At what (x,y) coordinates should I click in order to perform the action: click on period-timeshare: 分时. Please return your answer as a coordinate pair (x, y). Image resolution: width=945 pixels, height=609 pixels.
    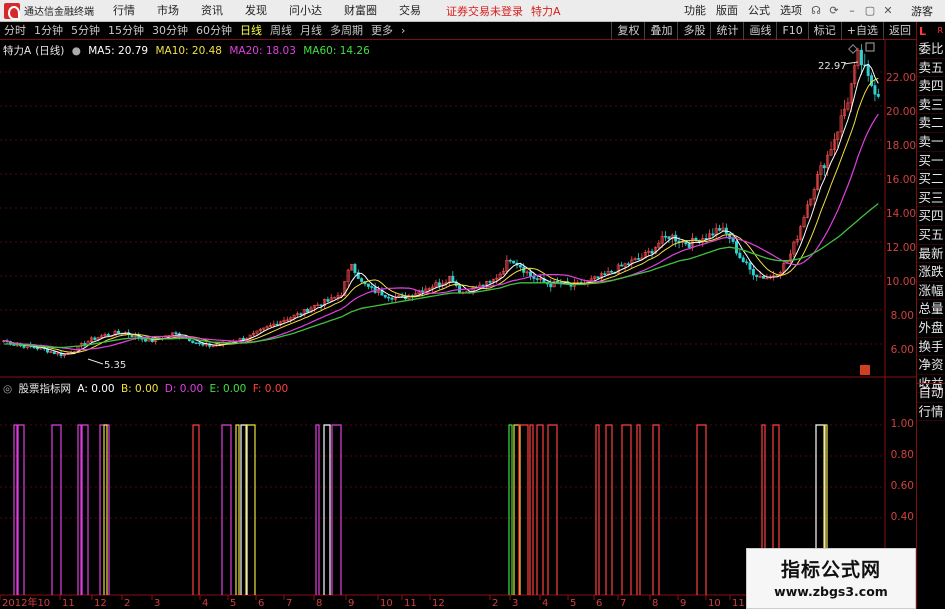
    Looking at the image, I should click on (15, 31).